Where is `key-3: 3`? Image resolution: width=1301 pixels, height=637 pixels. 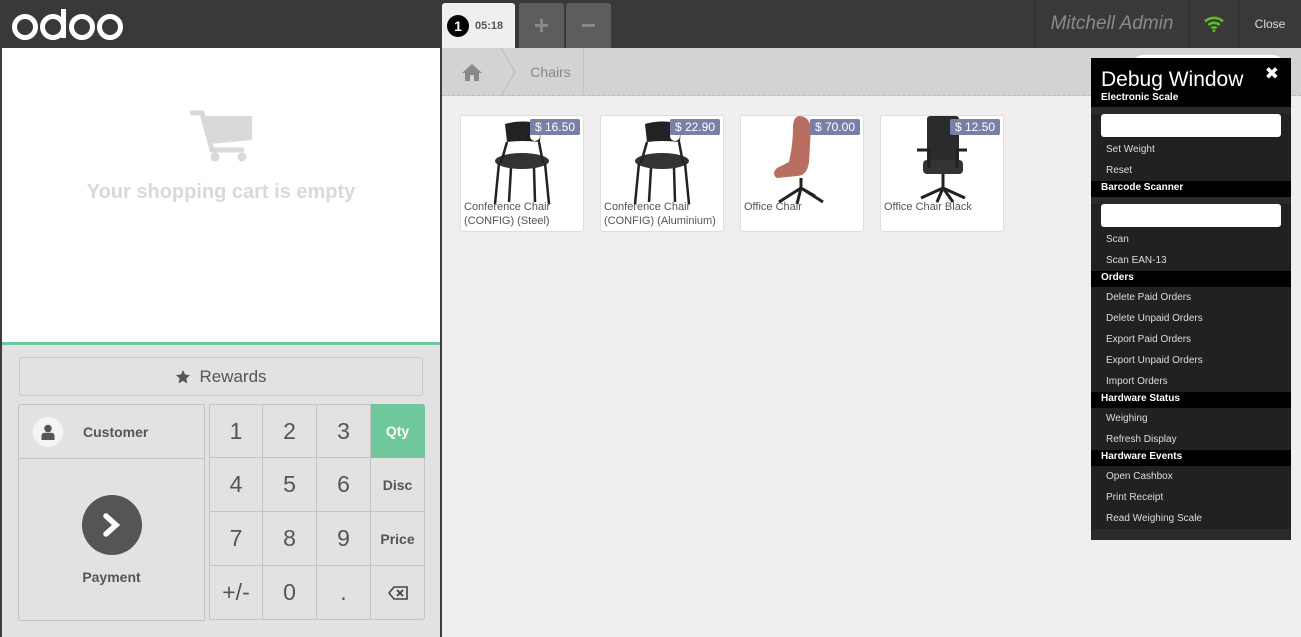
key-3: 3 is located at coordinates (344, 431).